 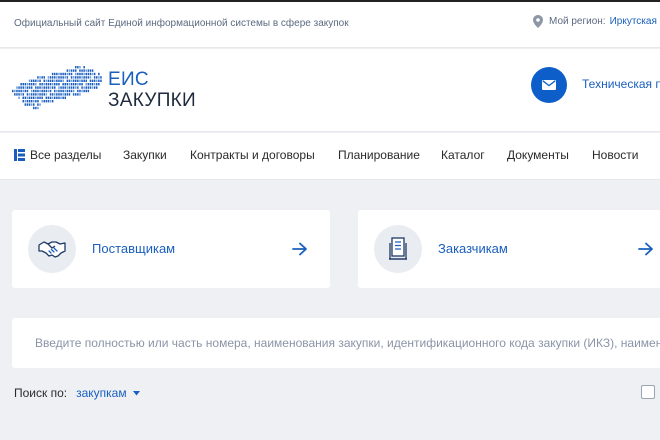 I want to click on caret-down-icon, so click(x=136, y=392).